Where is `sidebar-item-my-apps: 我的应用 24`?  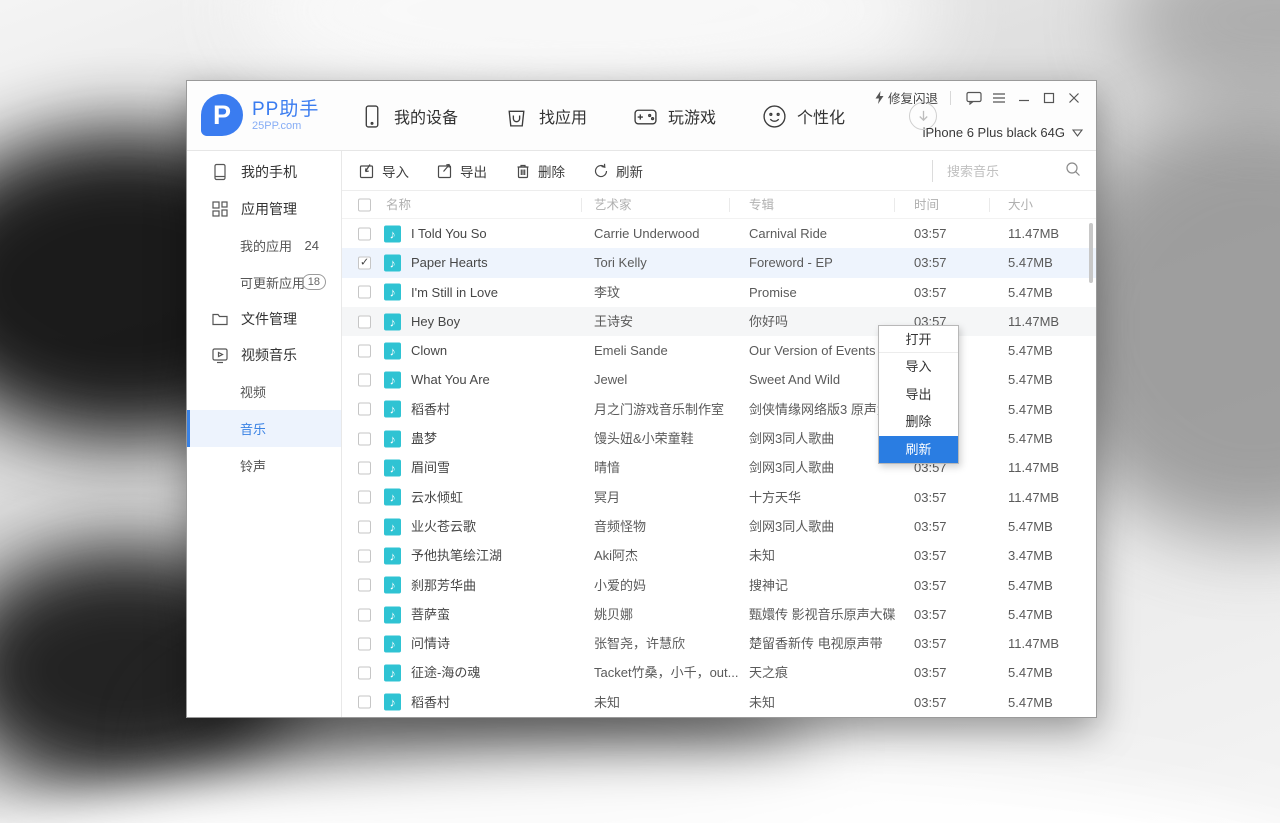 sidebar-item-my-apps: 我的应用 24 is located at coordinates (264, 245).